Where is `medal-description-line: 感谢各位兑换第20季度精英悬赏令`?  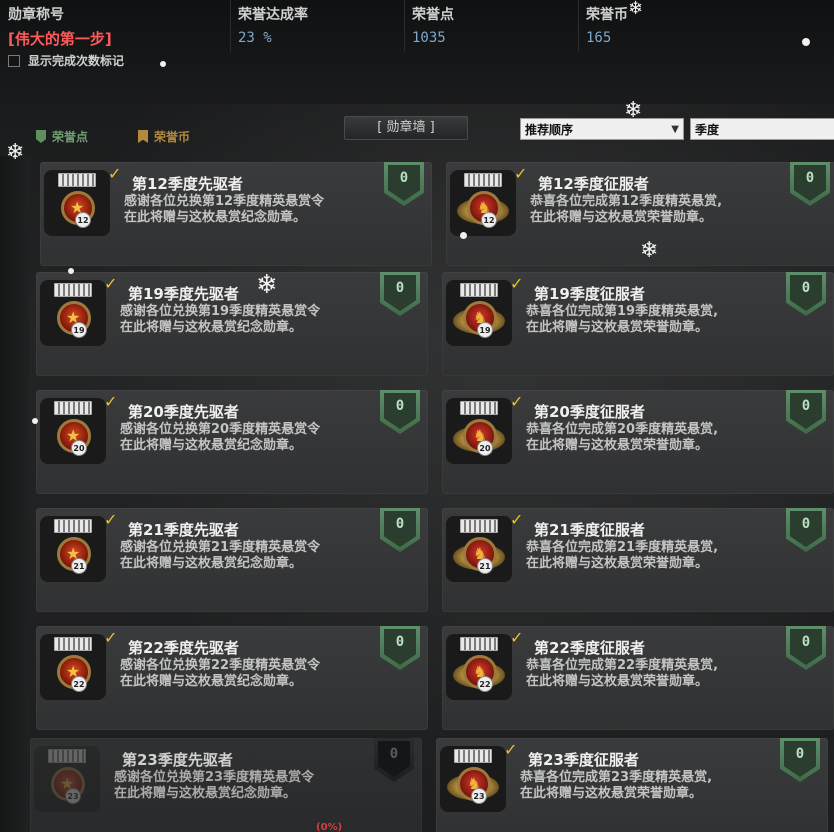
medal-description-line: 感谢各位兑换第20季度精英悬赏令 is located at coordinates (220, 429).